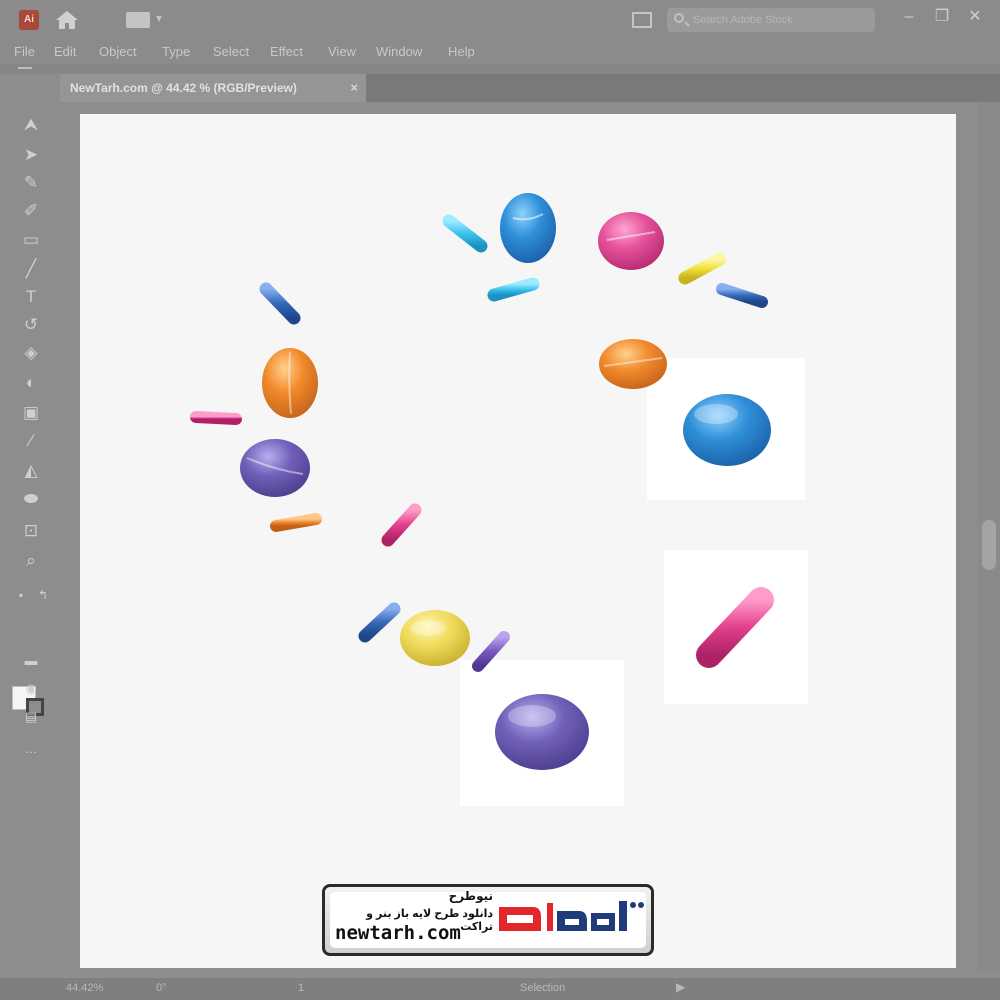  Describe the element at coordinates (543, 988) in the screenshot. I see `current-tool-label: Selection` at that location.